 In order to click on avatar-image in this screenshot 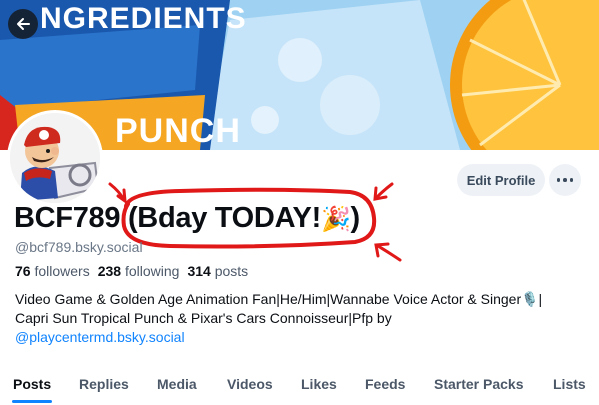, I will do `click(55, 158)`.